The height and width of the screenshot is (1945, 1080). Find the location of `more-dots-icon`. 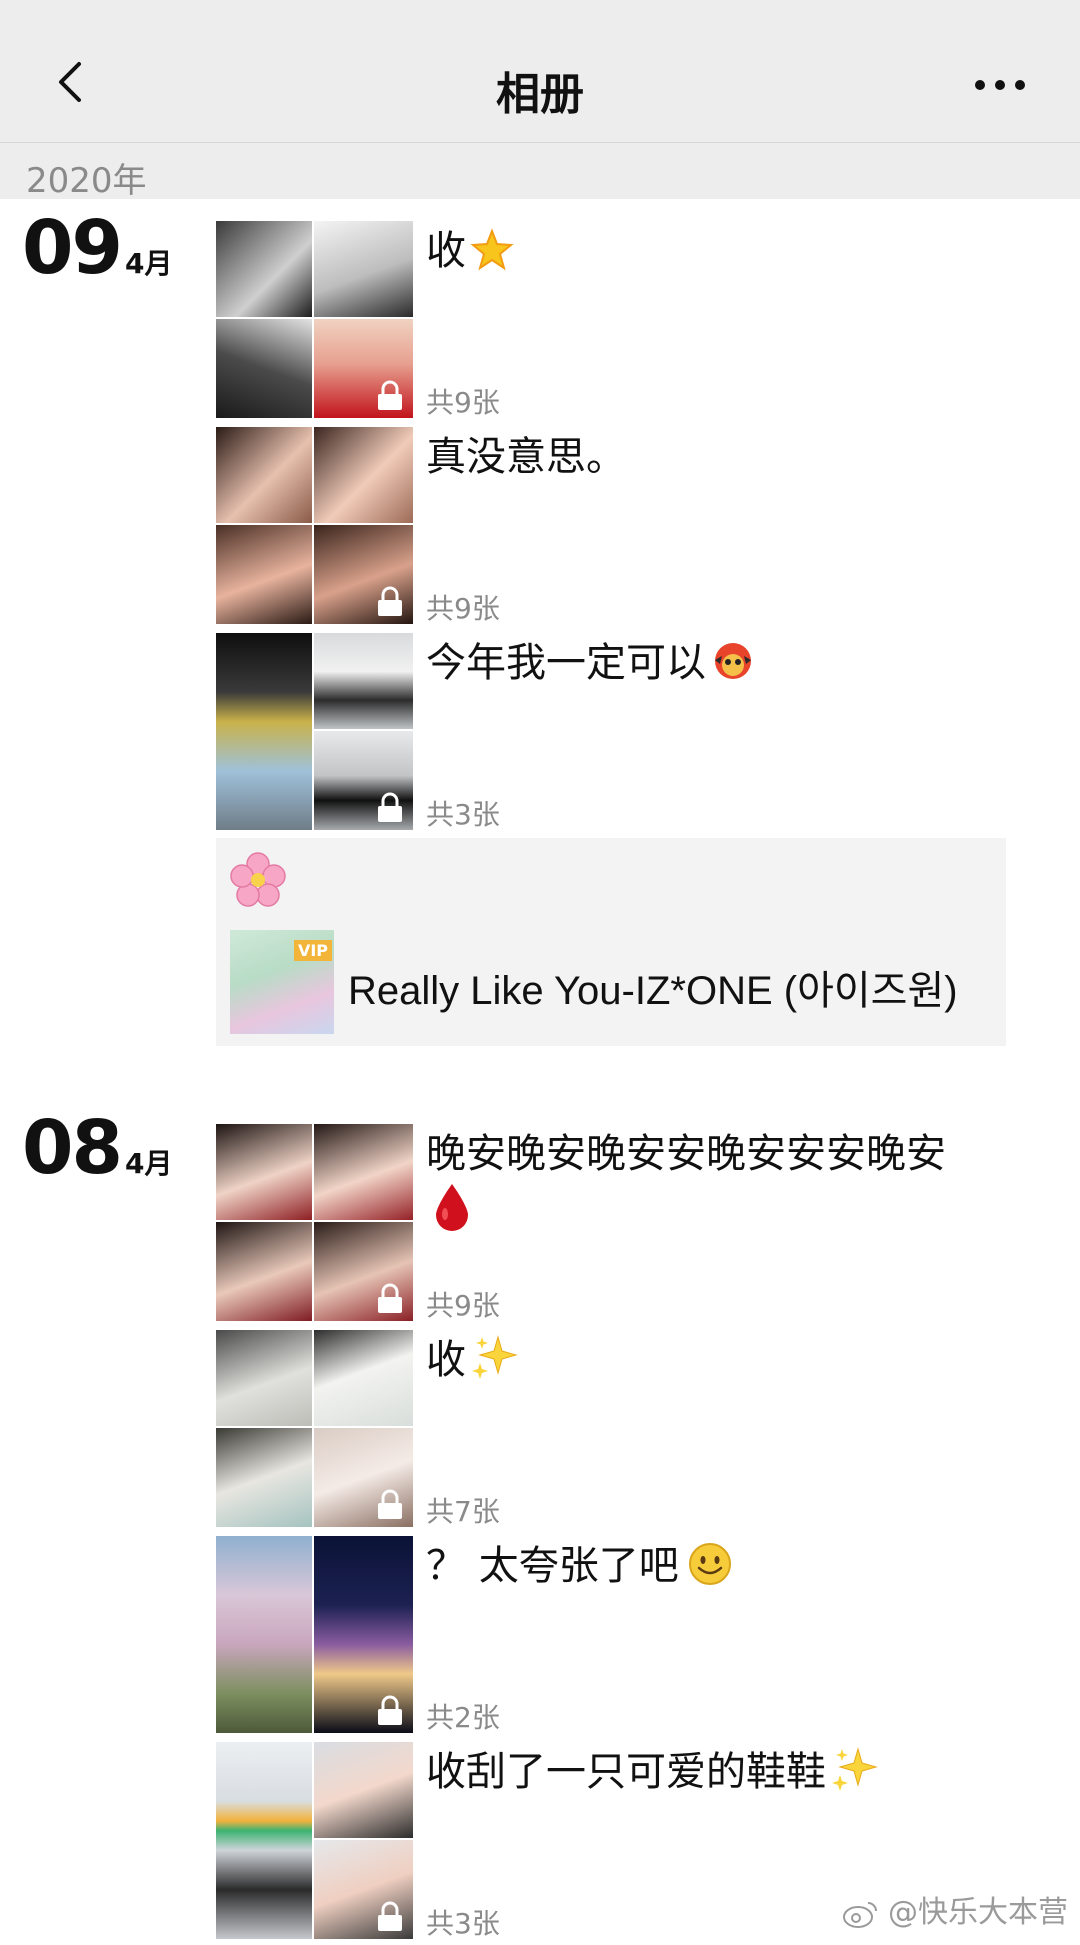

more-dots-icon is located at coordinates (1000, 85).